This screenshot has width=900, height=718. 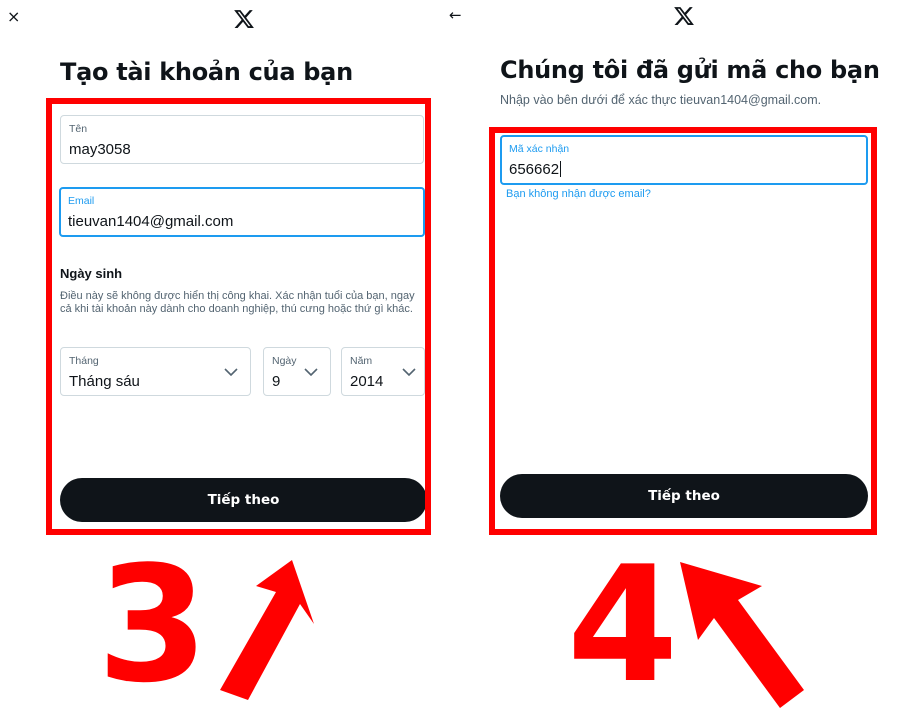 What do you see at coordinates (153, 624) in the screenshot?
I see `step-number-3: 3` at bounding box center [153, 624].